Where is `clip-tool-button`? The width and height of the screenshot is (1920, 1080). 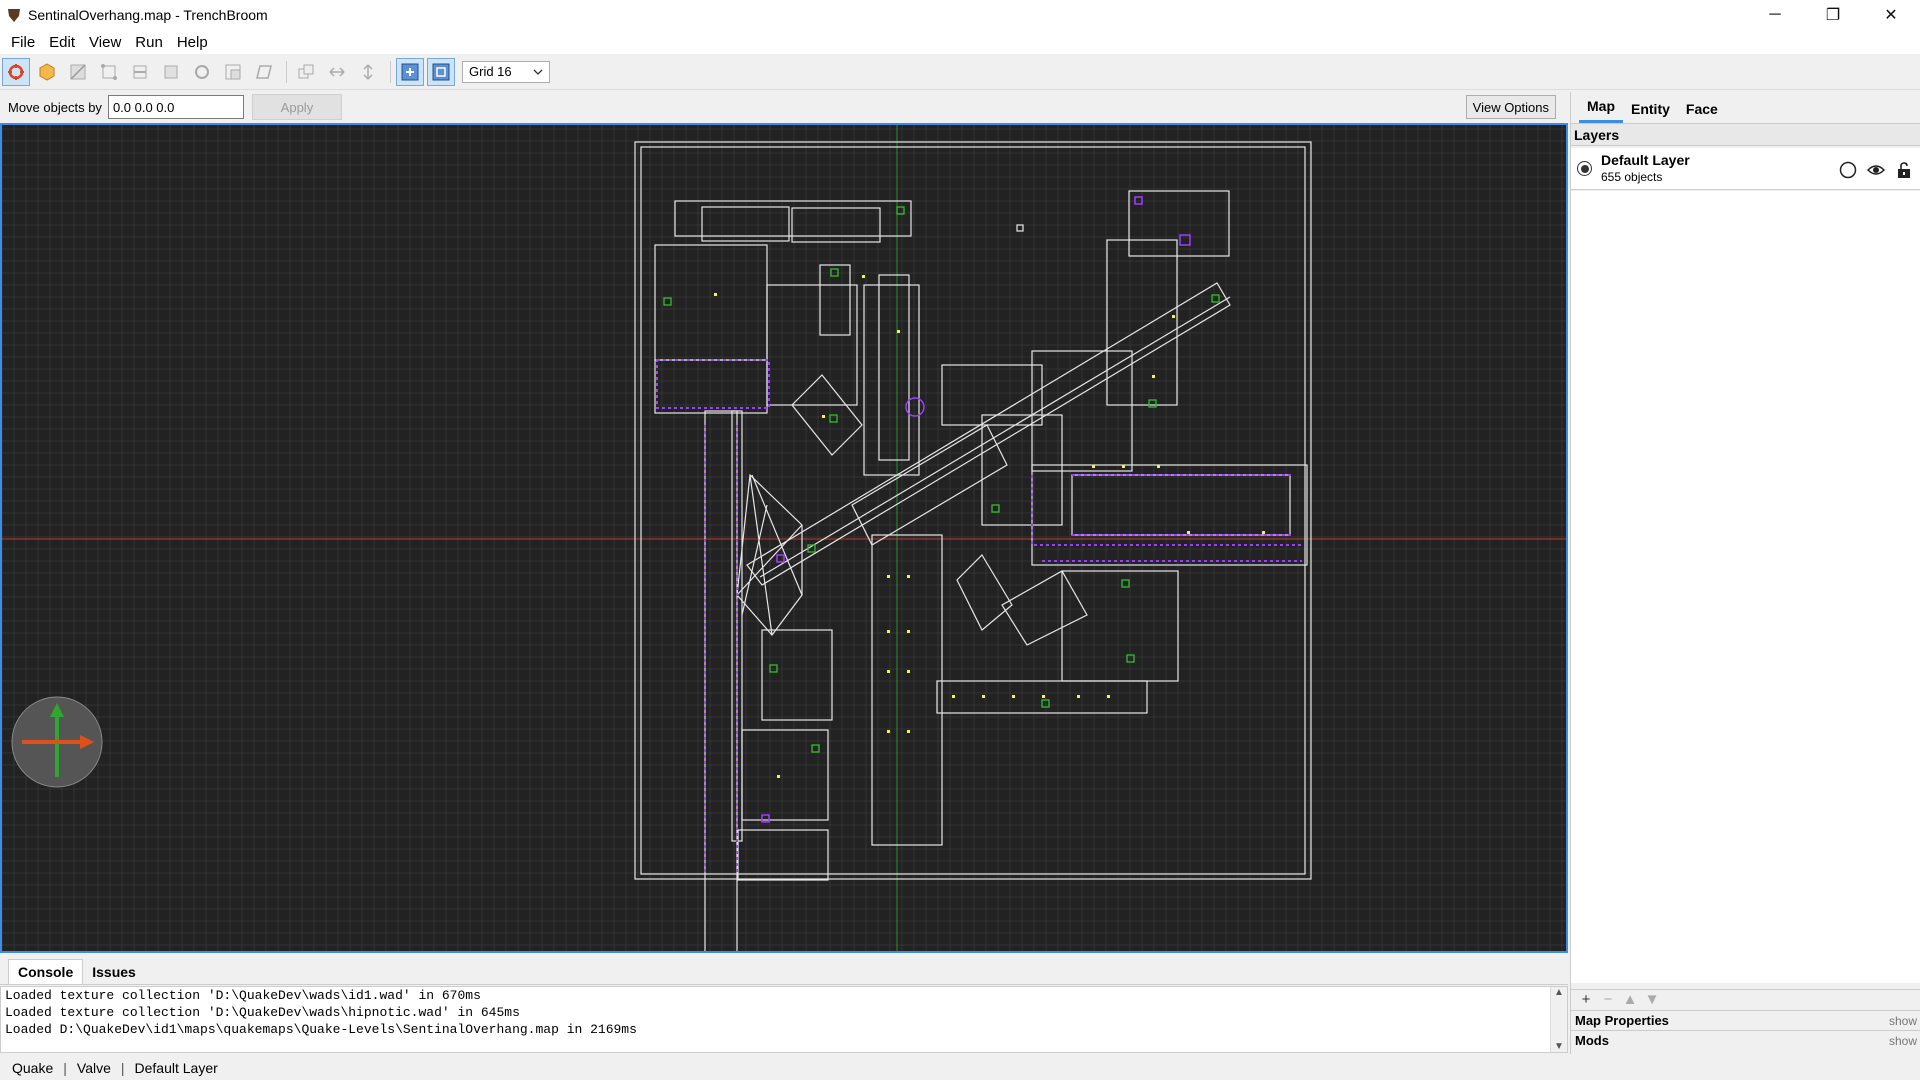
clip-tool-button is located at coordinates (78, 72).